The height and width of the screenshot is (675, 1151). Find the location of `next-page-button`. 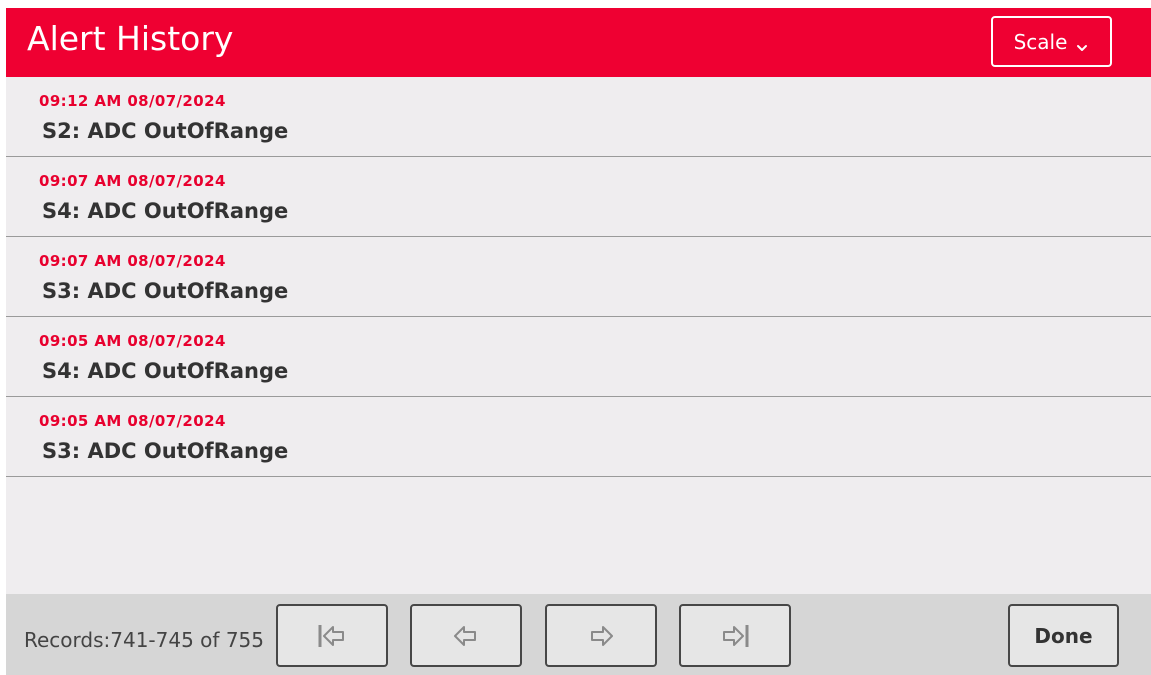

next-page-button is located at coordinates (601, 635).